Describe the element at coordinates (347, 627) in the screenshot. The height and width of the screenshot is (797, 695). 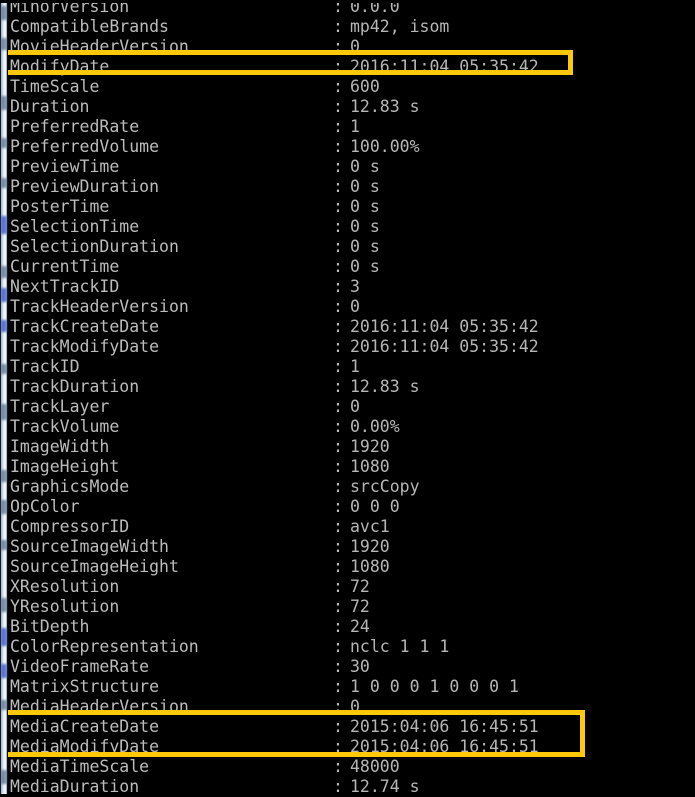
I see `metadata-row: BitDepth:24` at that location.